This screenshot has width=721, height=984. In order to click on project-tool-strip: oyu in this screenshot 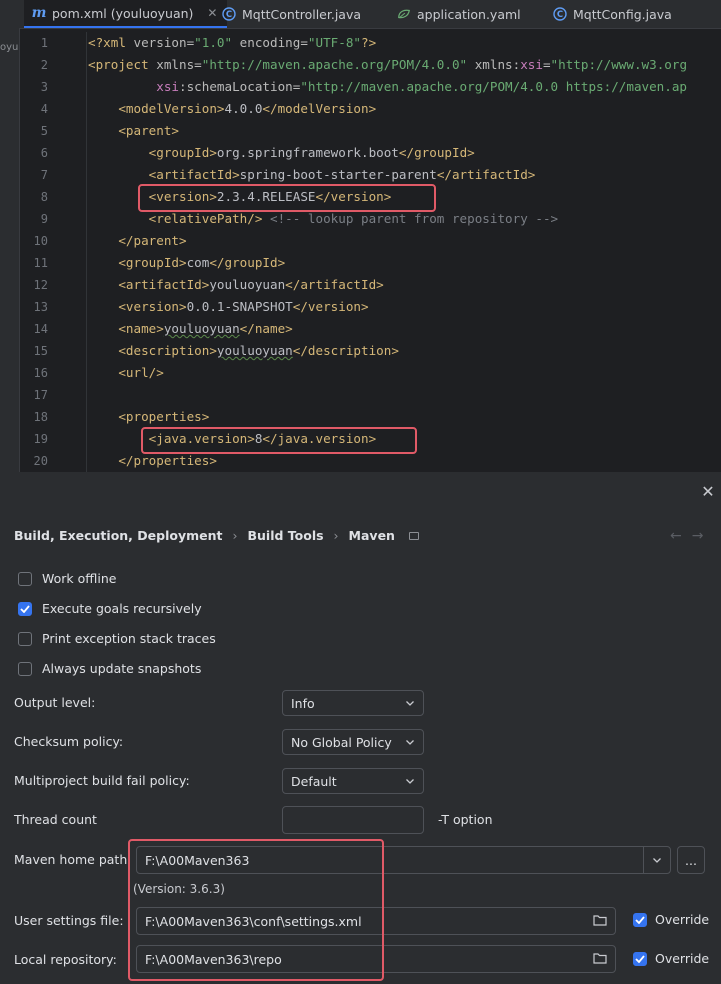, I will do `click(10, 250)`.